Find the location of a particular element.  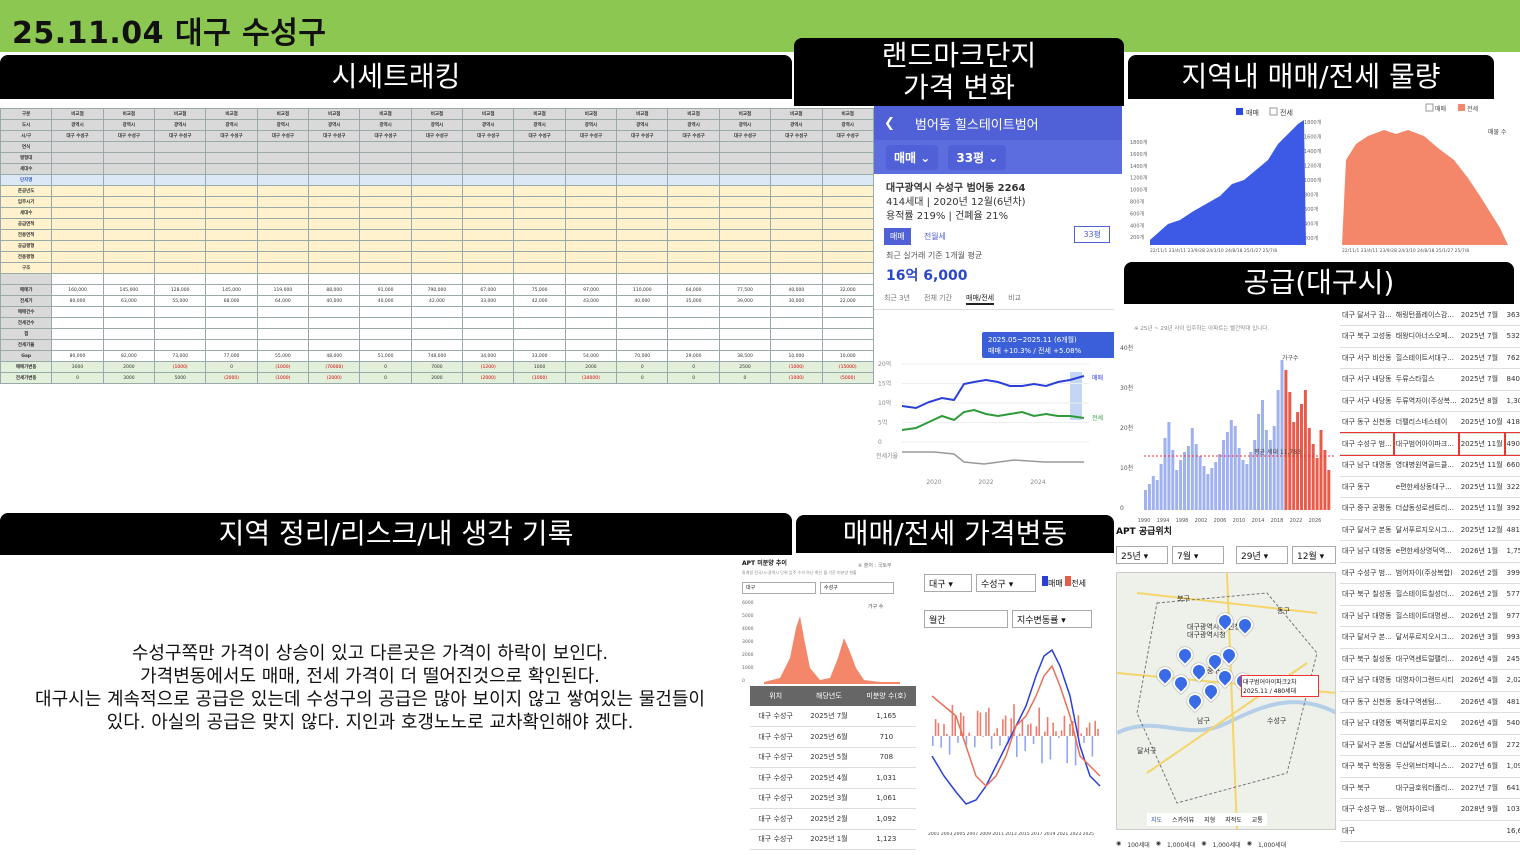

unsold-region-select: 대구 is located at coordinates (779, 588).